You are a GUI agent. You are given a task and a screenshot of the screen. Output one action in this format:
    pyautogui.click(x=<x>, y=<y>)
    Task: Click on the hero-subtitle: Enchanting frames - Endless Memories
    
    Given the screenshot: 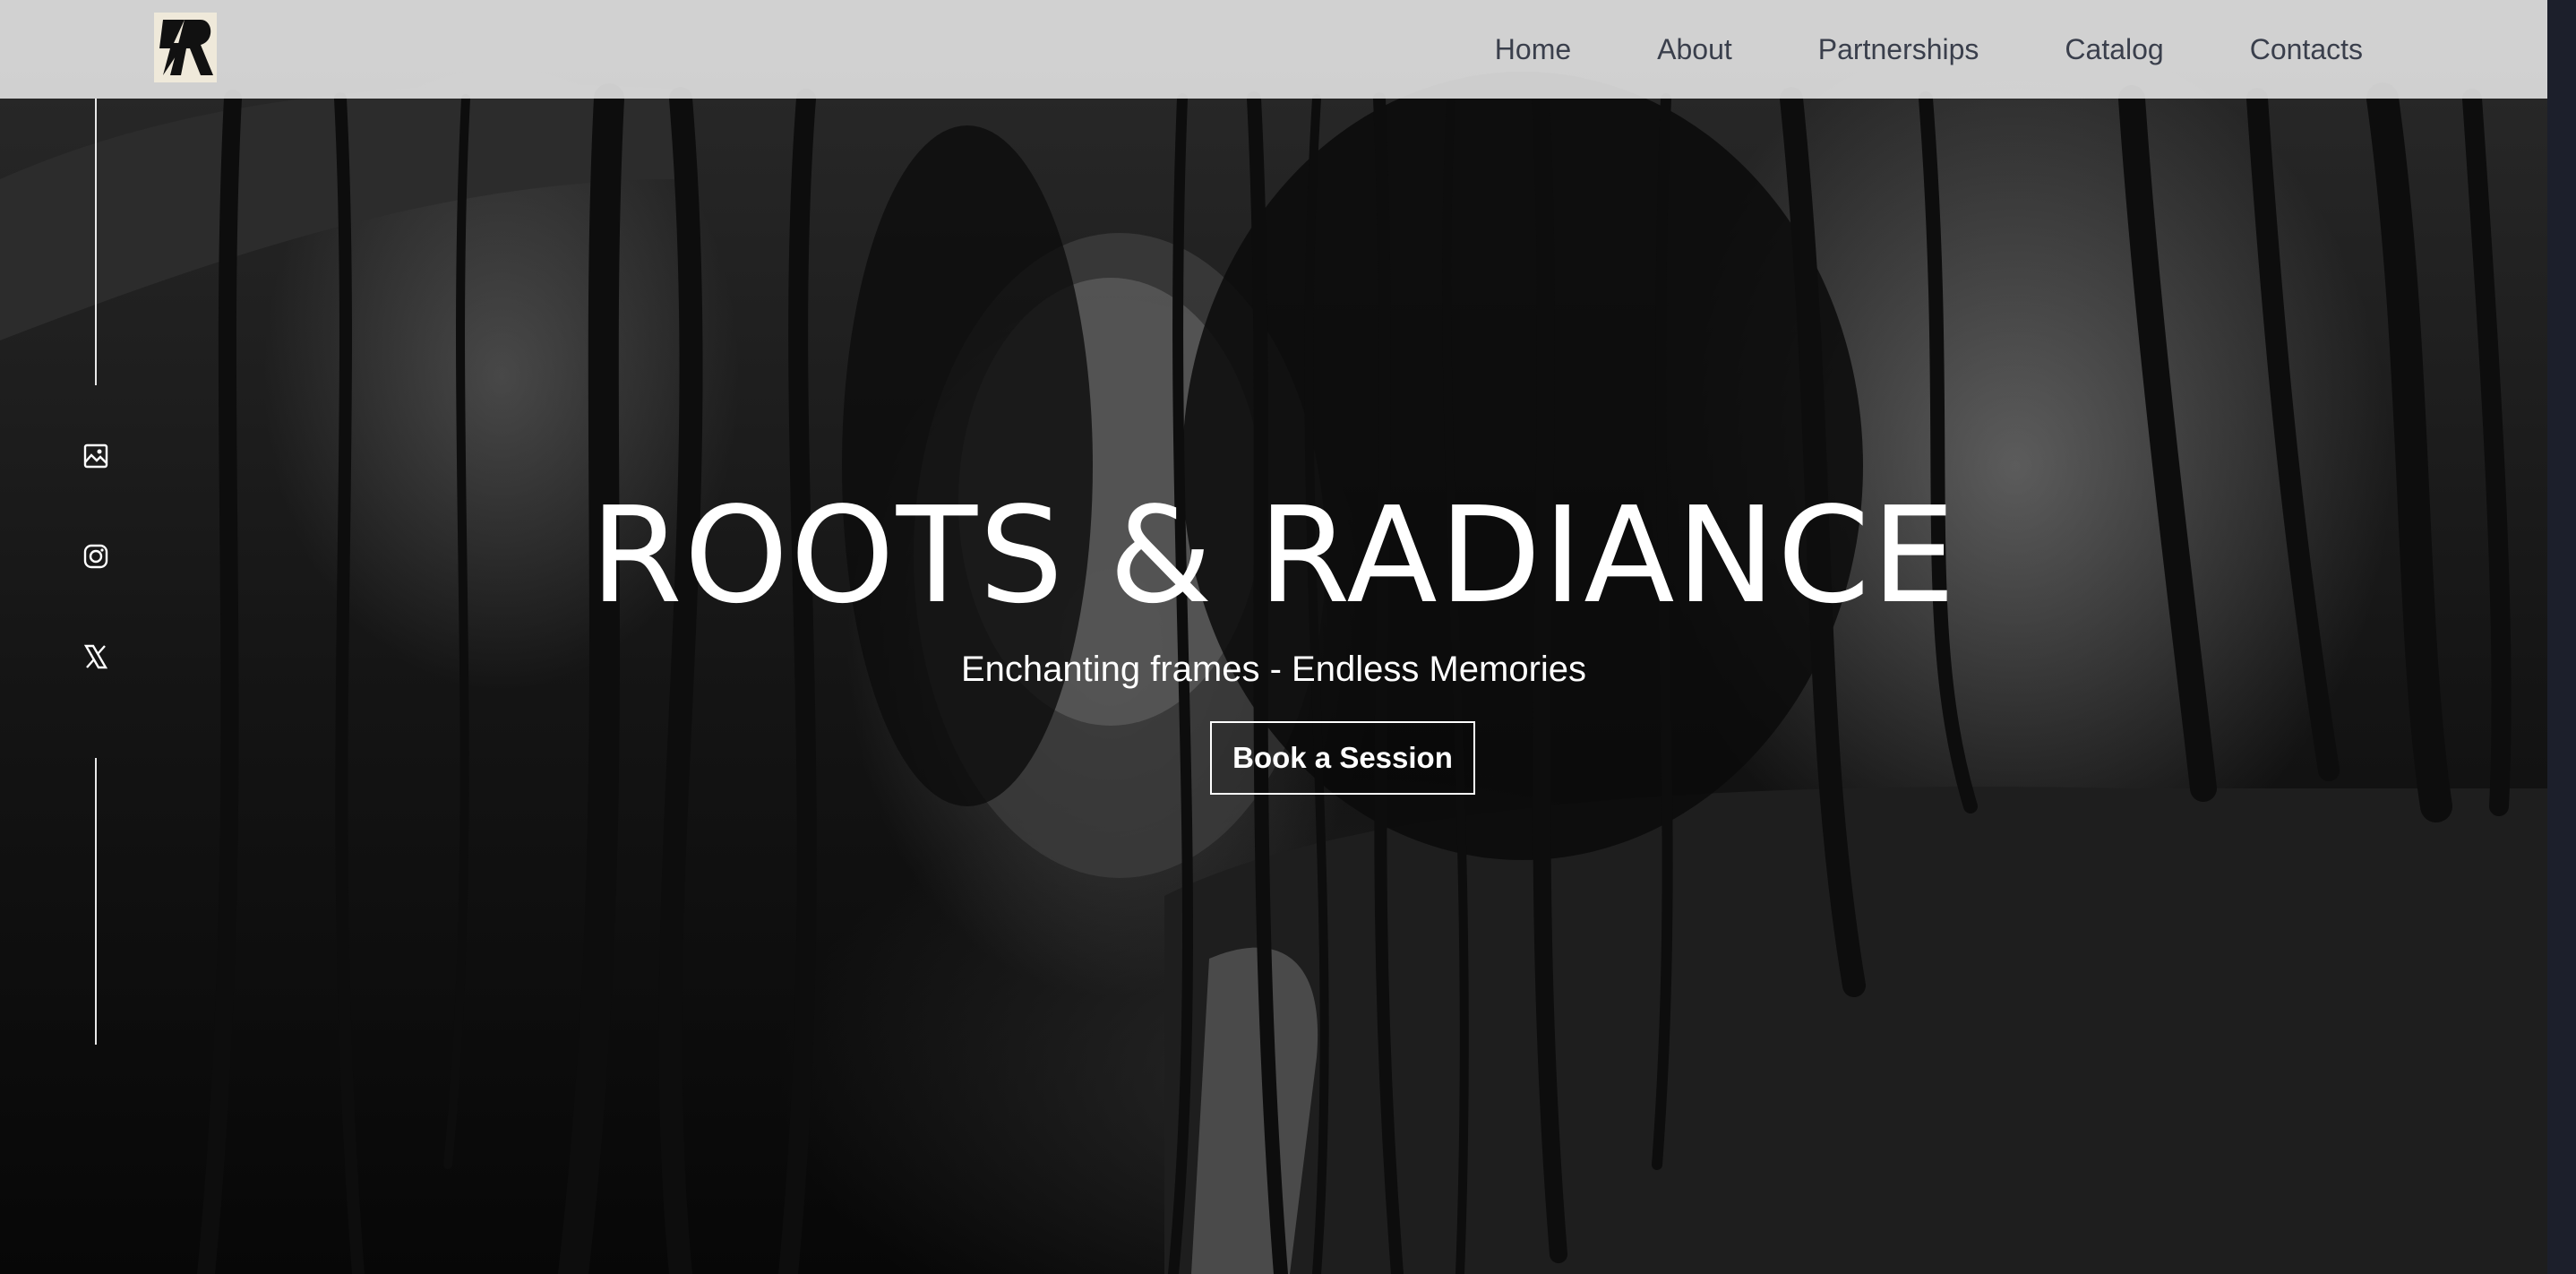 What is the action you would take?
    pyautogui.click(x=1273, y=669)
    